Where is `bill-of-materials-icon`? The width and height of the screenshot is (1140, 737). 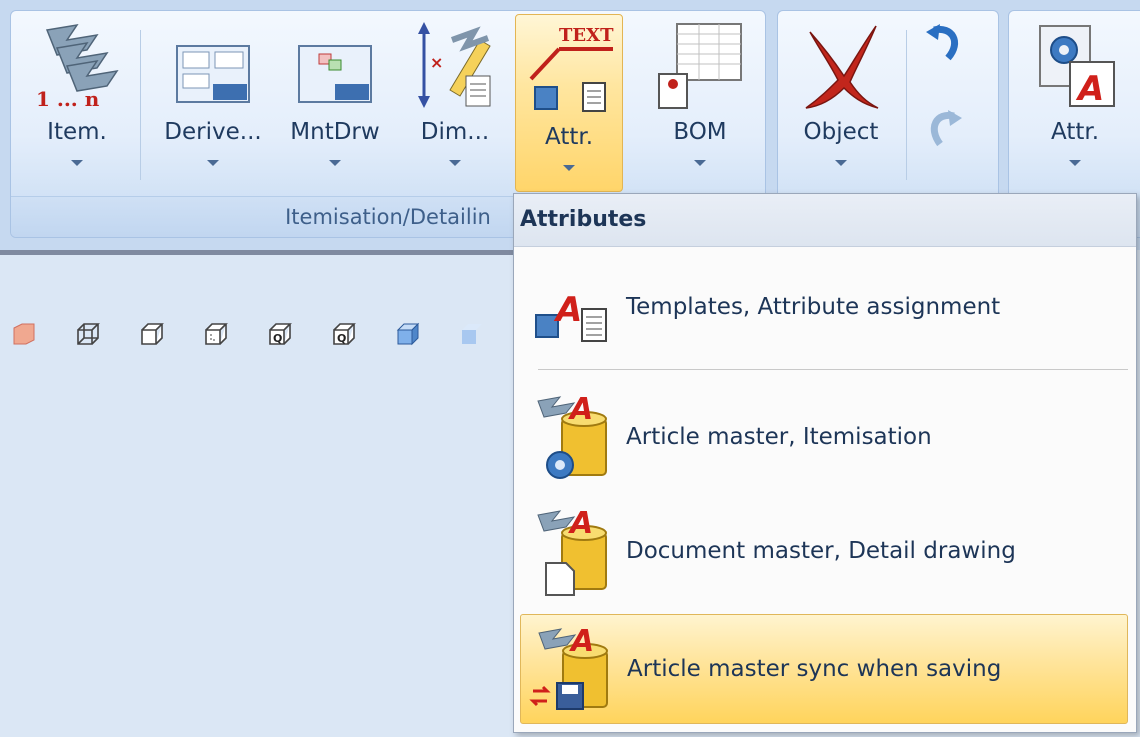 bill-of-materials-icon is located at coordinates (700, 60).